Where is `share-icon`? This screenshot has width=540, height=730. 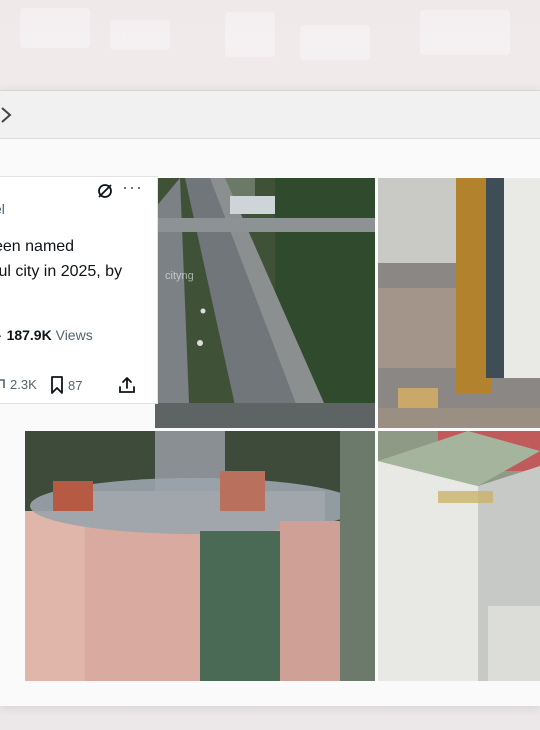
share-icon is located at coordinates (127, 385).